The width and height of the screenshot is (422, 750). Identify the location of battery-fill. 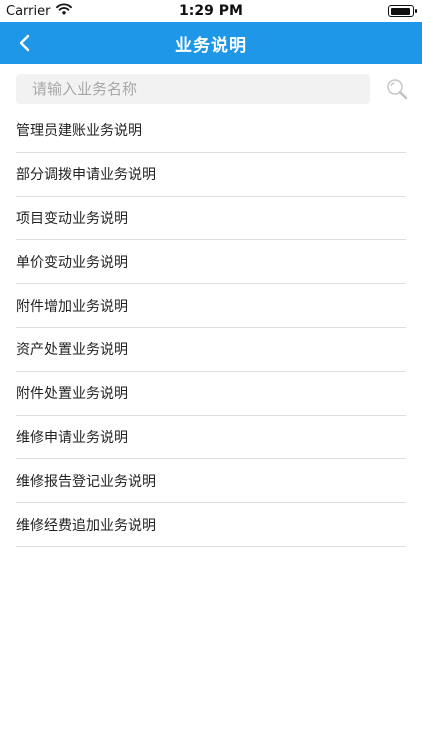
(400, 11).